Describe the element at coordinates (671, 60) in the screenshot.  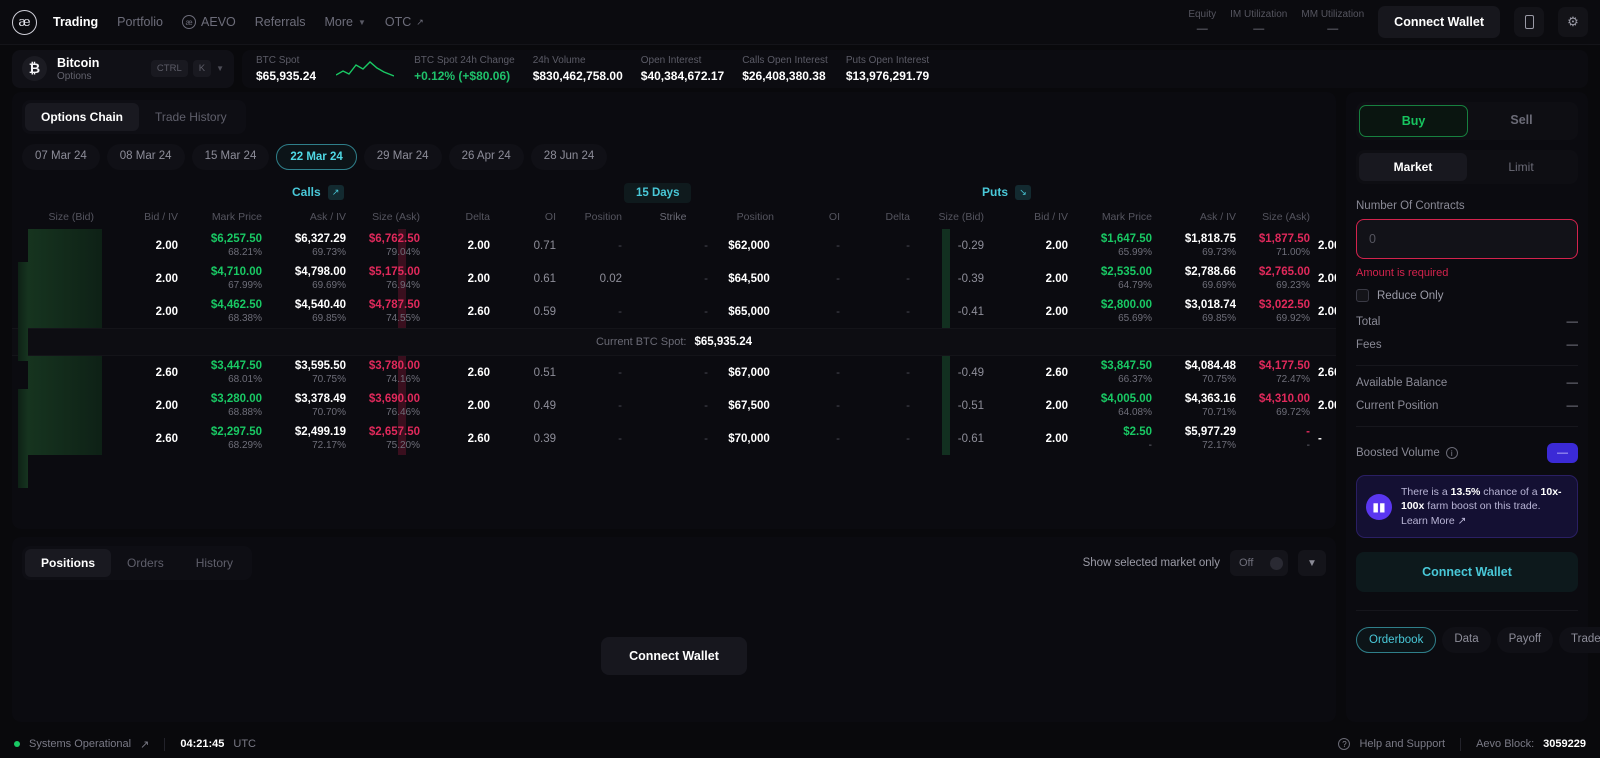
I see `open-interest-label: Open Interest` at that location.